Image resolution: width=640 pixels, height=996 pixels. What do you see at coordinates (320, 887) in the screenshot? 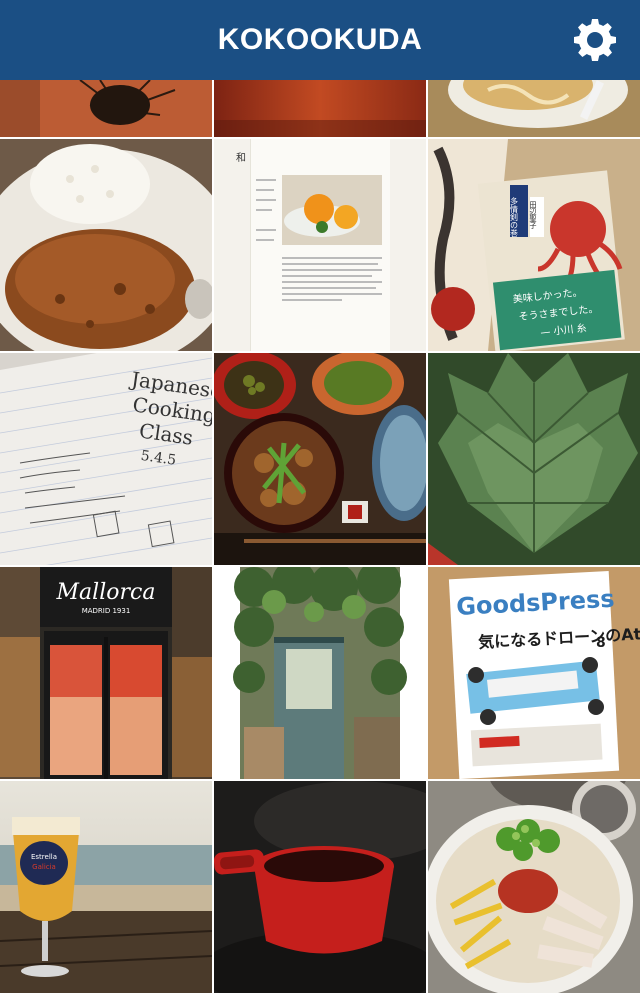
I see `photo-red-cup` at bounding box center [320, 887].